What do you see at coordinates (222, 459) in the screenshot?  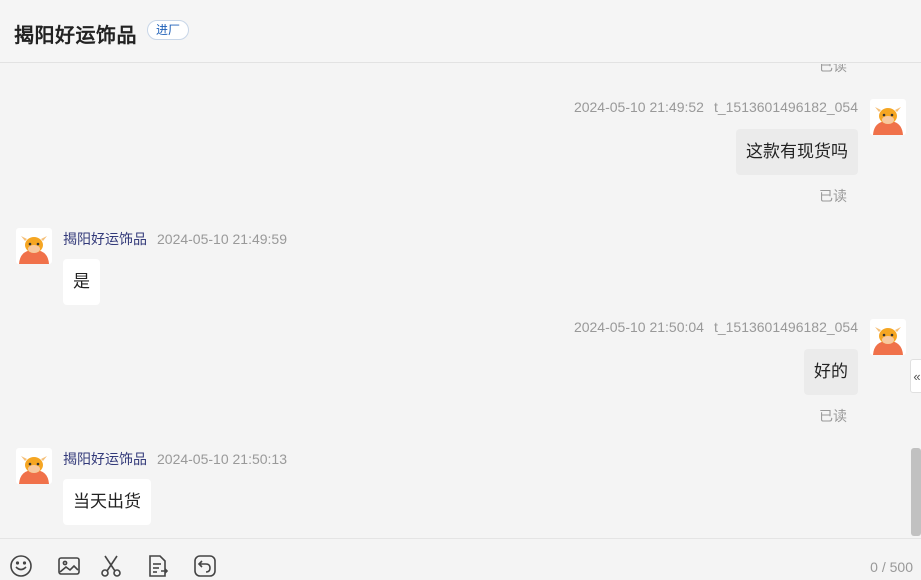 I see `message-time: 2024-05-10 21:50:13` at bounding box center [222, 459].